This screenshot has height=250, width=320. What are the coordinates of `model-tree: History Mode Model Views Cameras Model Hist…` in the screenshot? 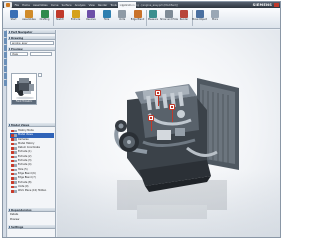 It's located at (32, 161).